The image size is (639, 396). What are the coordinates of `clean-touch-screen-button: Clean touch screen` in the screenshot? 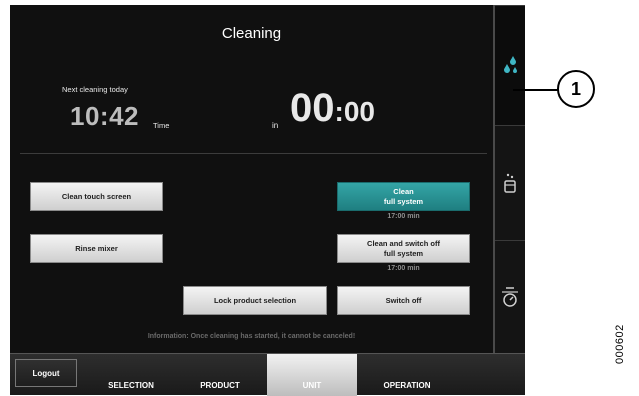 It's located at (96, 196).